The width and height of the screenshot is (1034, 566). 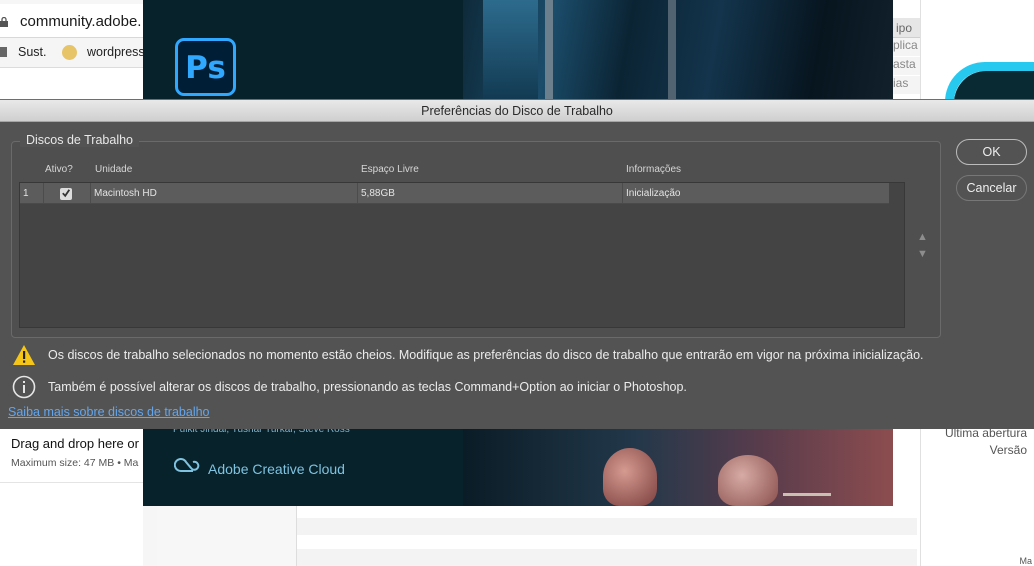 What do you see at coordinates (276, 469) in the screenshot?
I see `creative-cloud-label: Adobe Creative Cloud` at bounding box center [276, 469].